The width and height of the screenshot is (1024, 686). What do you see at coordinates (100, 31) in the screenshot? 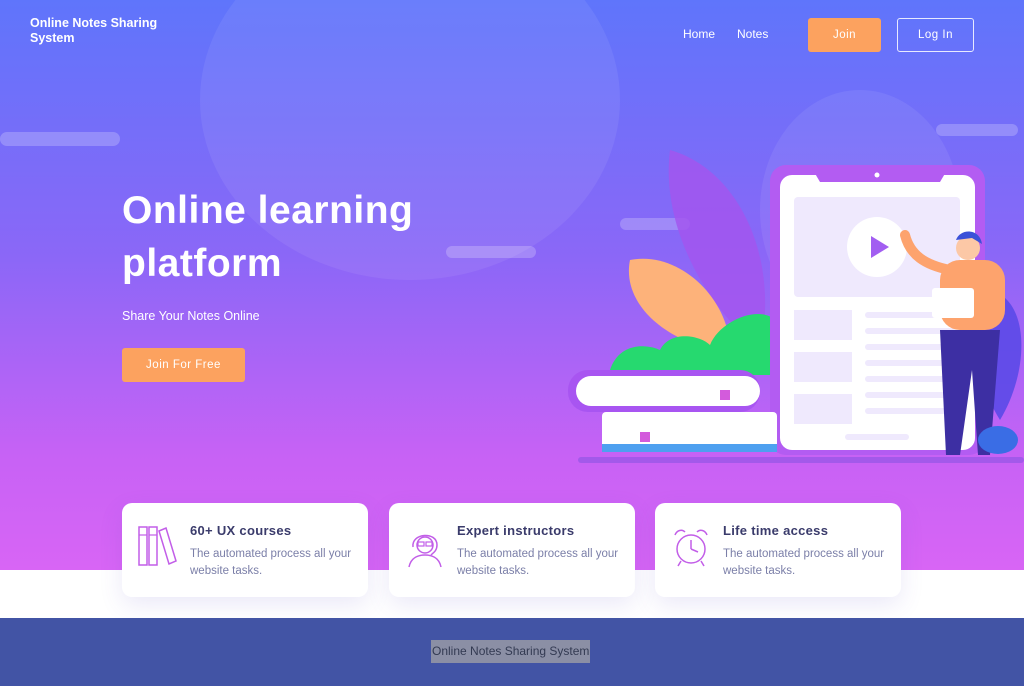
I see `brand-logo: Online Notes Sharing System` at bounding box center [100, 31].